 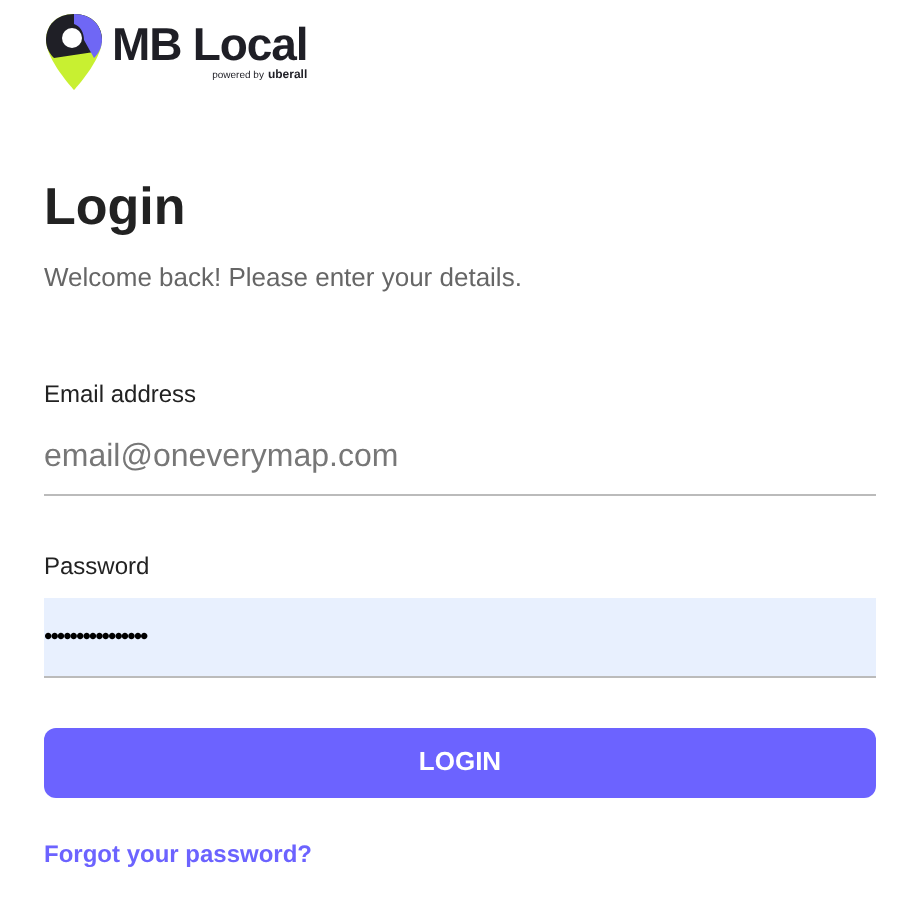 I want to click on page-title: Login, so click(x=116, y=206).